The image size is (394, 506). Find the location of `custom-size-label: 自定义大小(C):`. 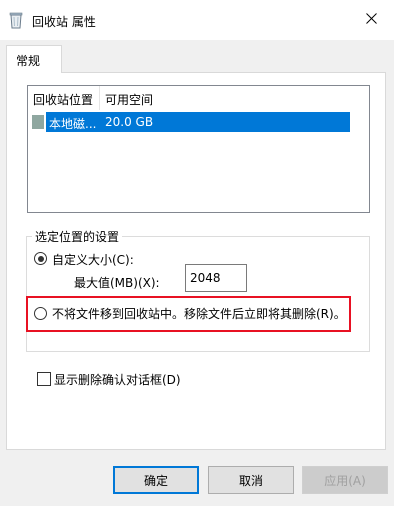

custom-size-label: 自定义大小(C): is located at coordinates (93, 259).